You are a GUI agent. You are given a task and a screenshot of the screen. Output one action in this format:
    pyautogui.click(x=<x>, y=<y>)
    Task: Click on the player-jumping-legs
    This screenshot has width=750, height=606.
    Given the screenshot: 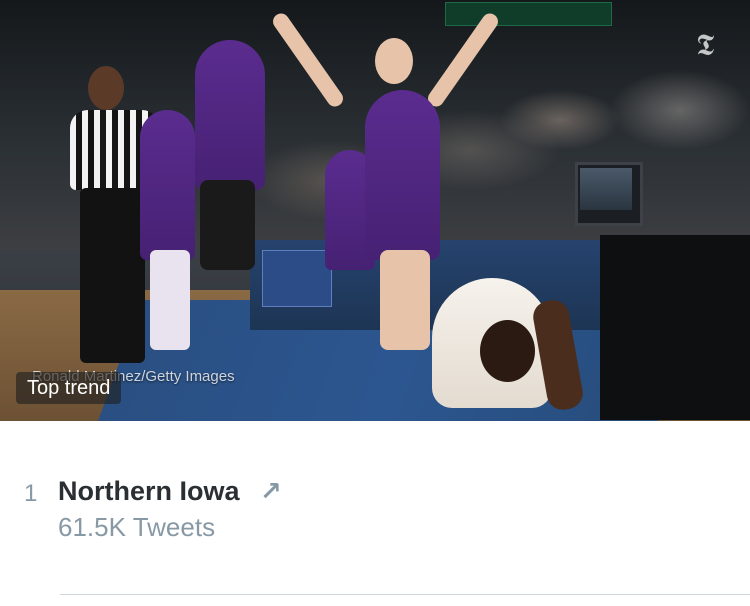 What is the action you would take?
    pyautogui.click(x=227, y=225)
    